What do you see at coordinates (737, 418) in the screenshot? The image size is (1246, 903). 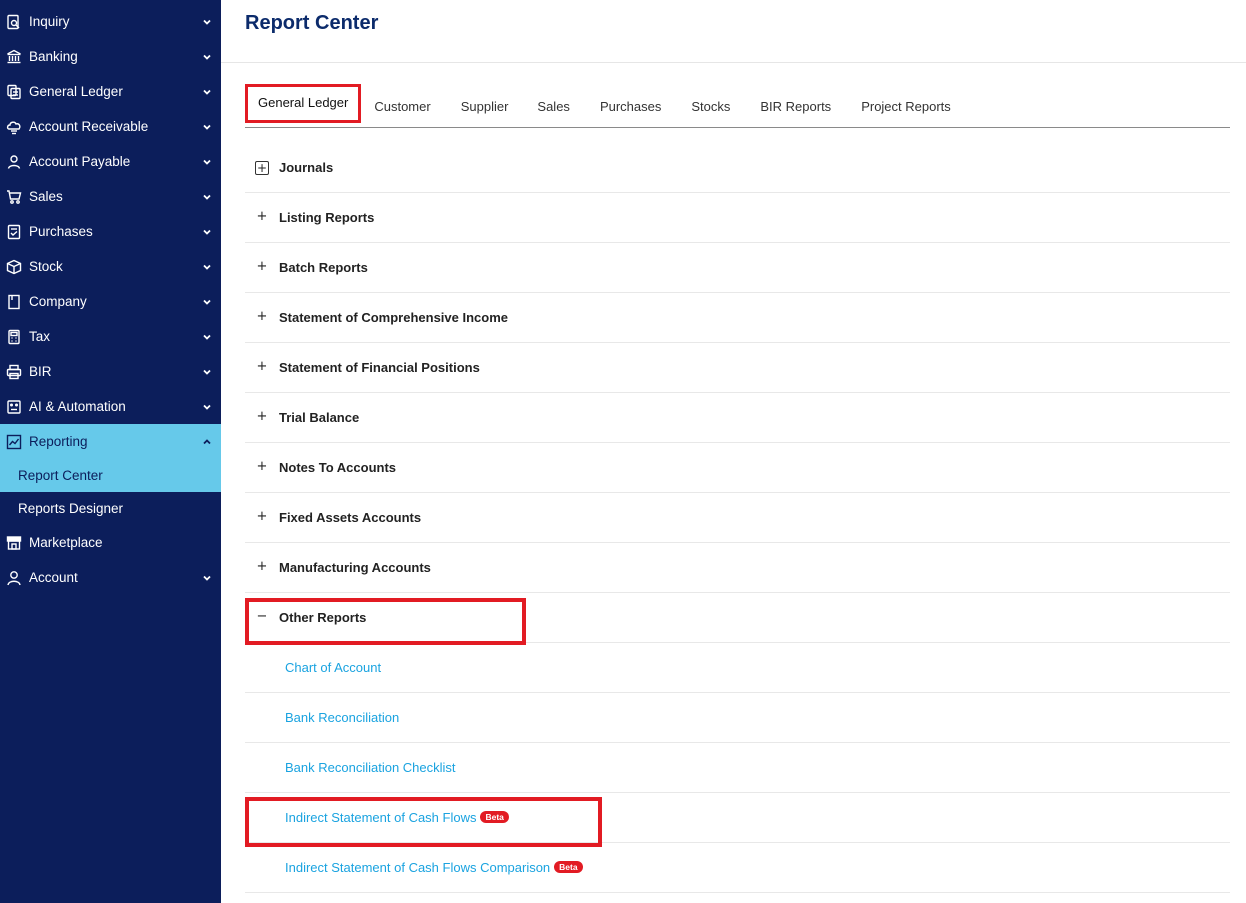 I see `section-trial-balance: + Trial Balance` at bounding box center [737, 418].